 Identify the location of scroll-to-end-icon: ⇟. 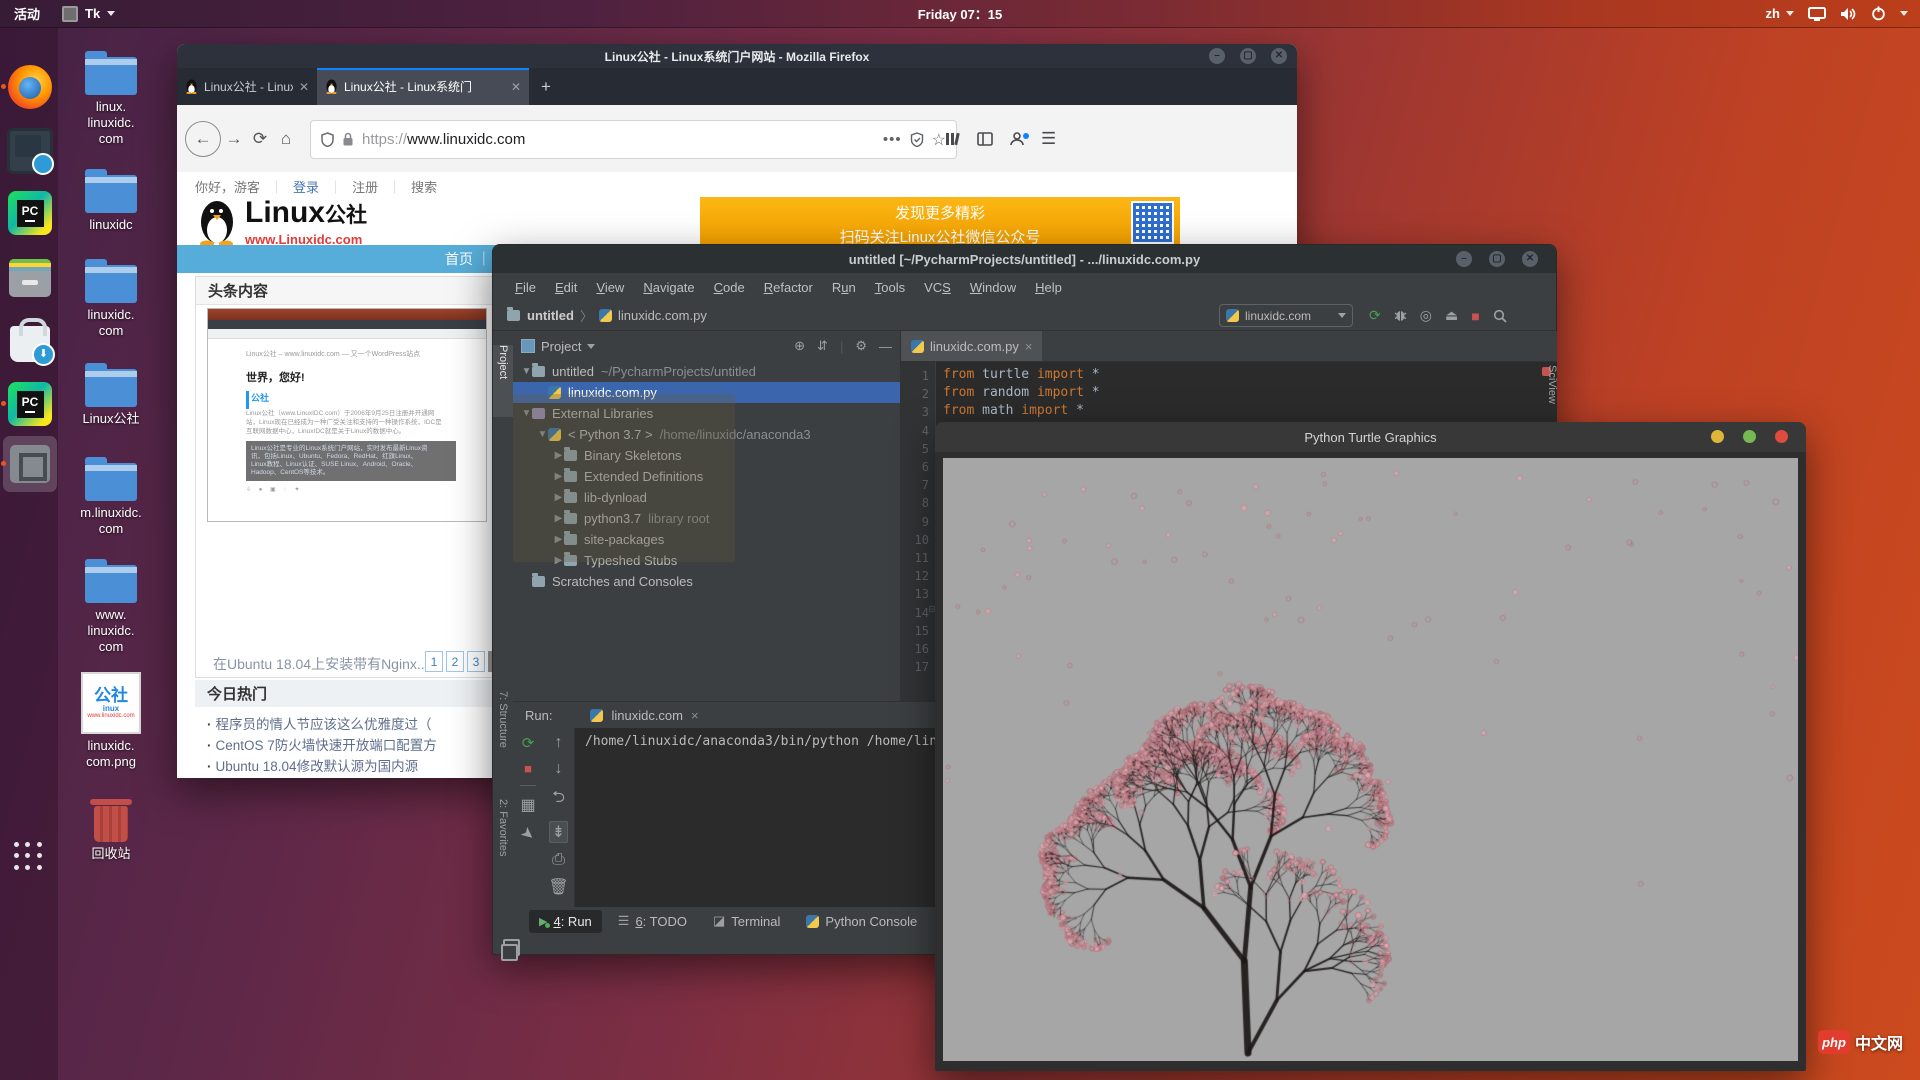
(558, 832).